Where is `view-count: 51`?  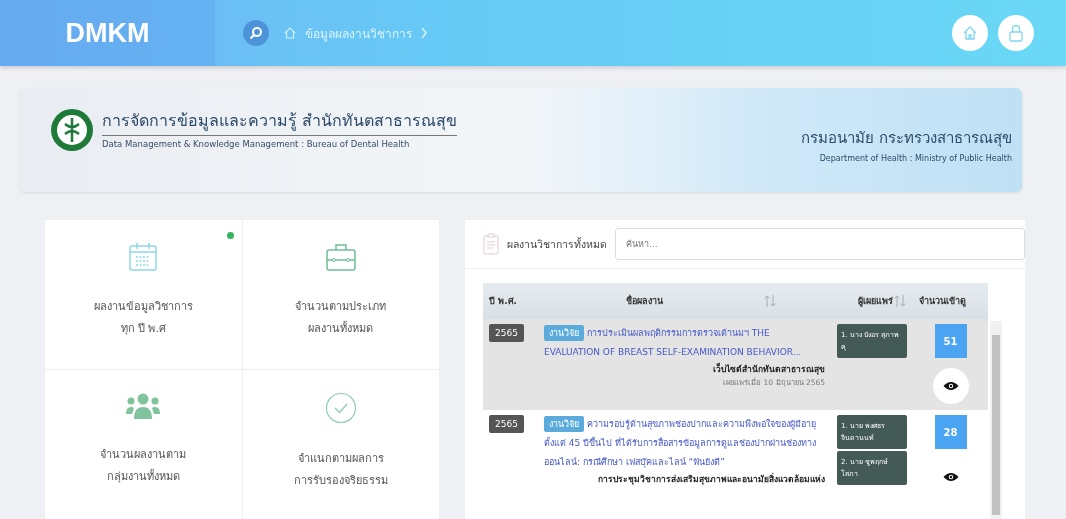 view-count: 51 is located at coordinates (950, 341).